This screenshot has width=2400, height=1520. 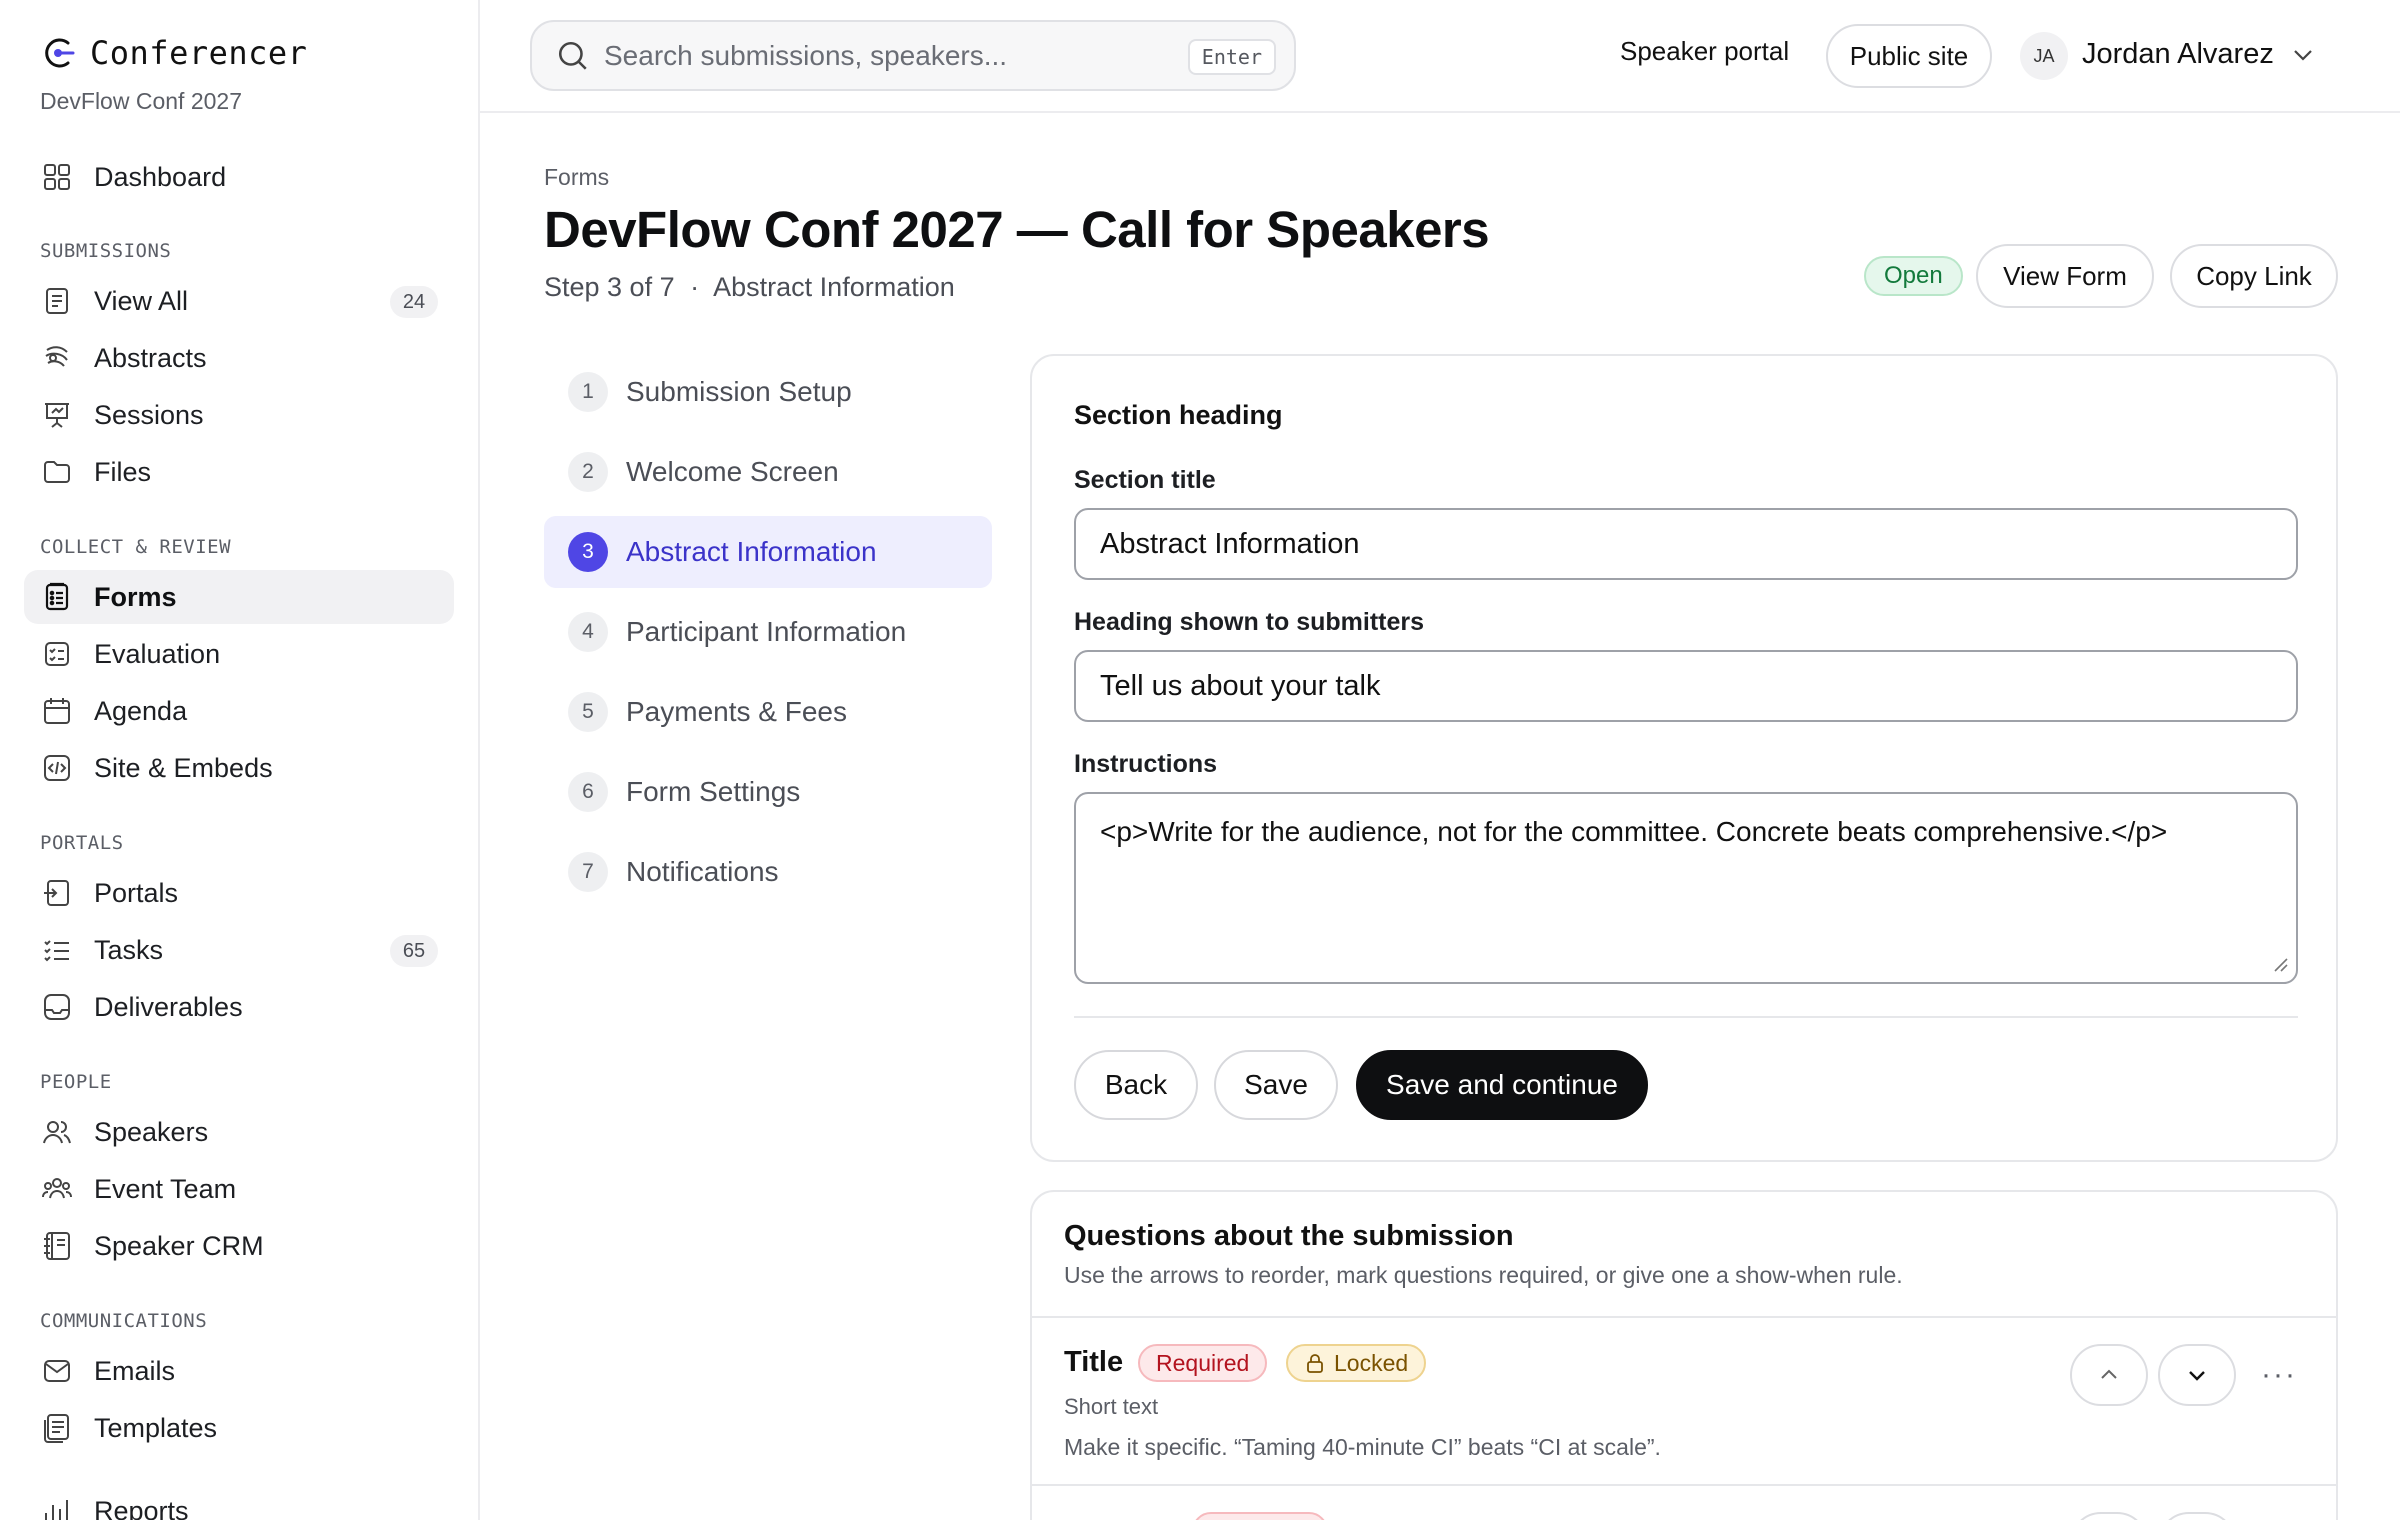 What do you see at coordinates (1017, 229) in the screenshot?
I see `page-title: DevFlow Conf 2027 — Call for Speakers` at bounding box center [1017, 229].